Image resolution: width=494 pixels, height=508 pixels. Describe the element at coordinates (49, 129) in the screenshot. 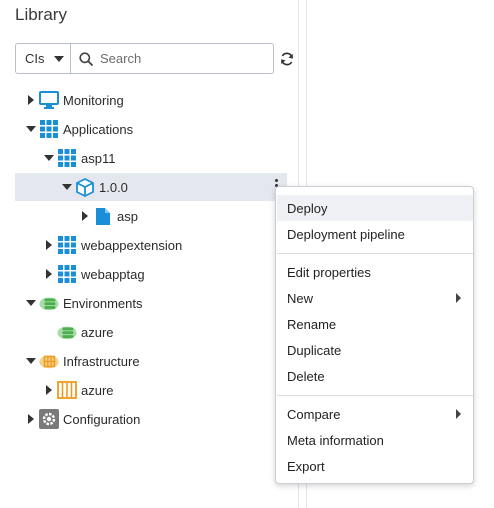

I see `applications-grid-icon` at that location.